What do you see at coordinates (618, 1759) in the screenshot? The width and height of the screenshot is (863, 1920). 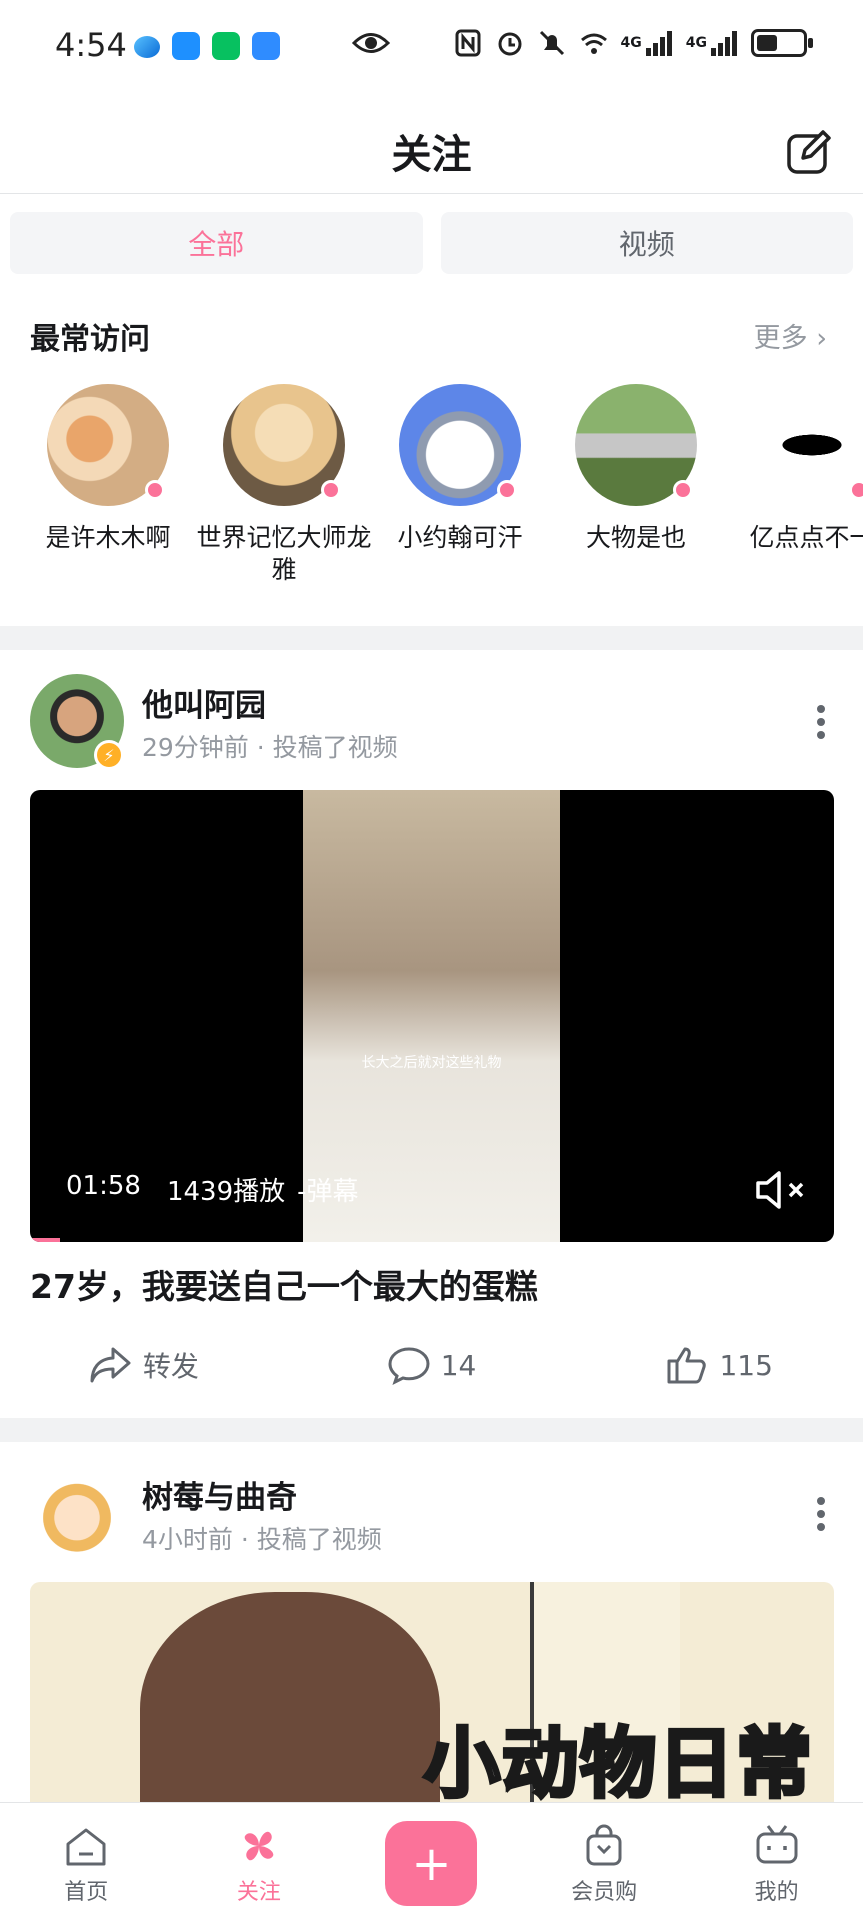 I see `thumbnail-title: 小动物日常` at bounding box center [618, 1759].